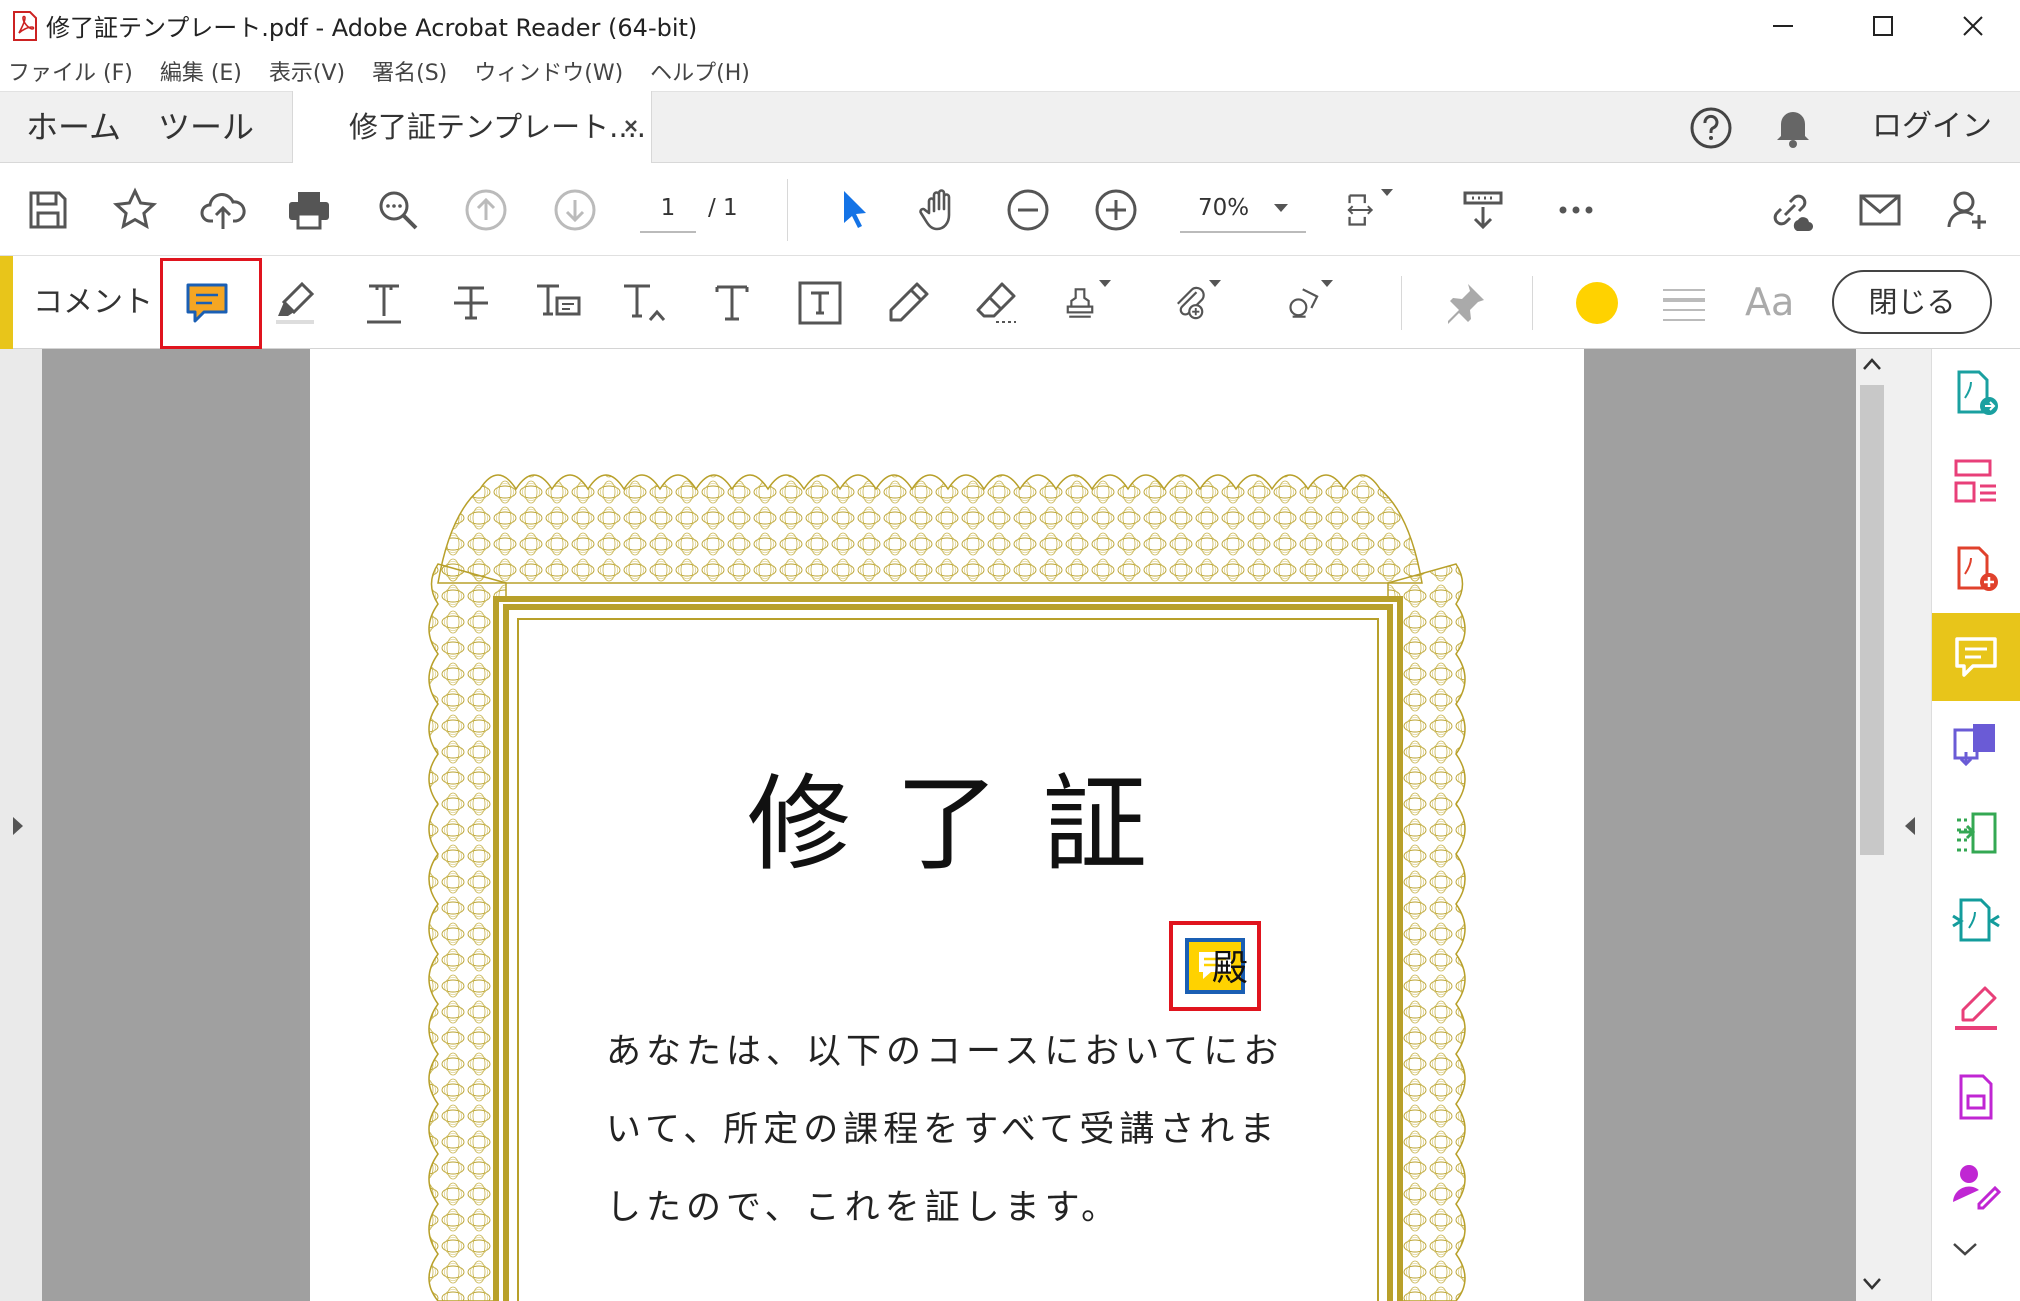 Image resolution: width=2020 pixels, height=1301 pixels. Describe the element at coordinates (700, 71) in the screenshot. I see `menu-help: ヘルプ(H)` at that location.